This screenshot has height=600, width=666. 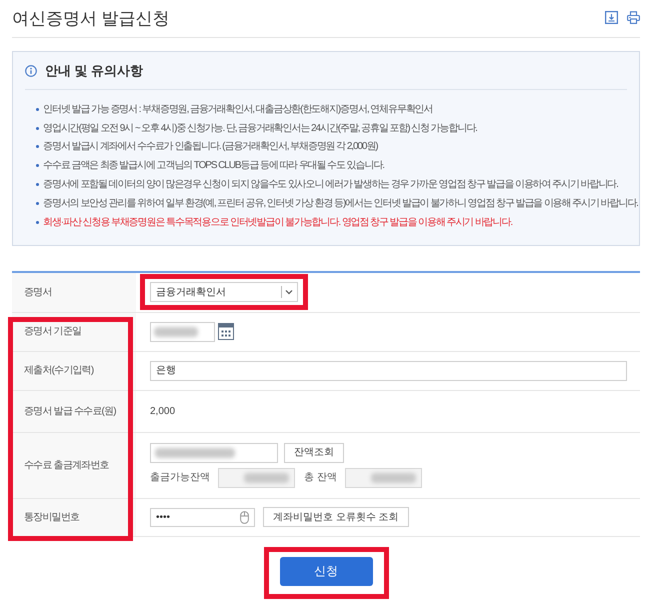 I want to click on balance-label: 총 잔액, so click(x=320, y=478).